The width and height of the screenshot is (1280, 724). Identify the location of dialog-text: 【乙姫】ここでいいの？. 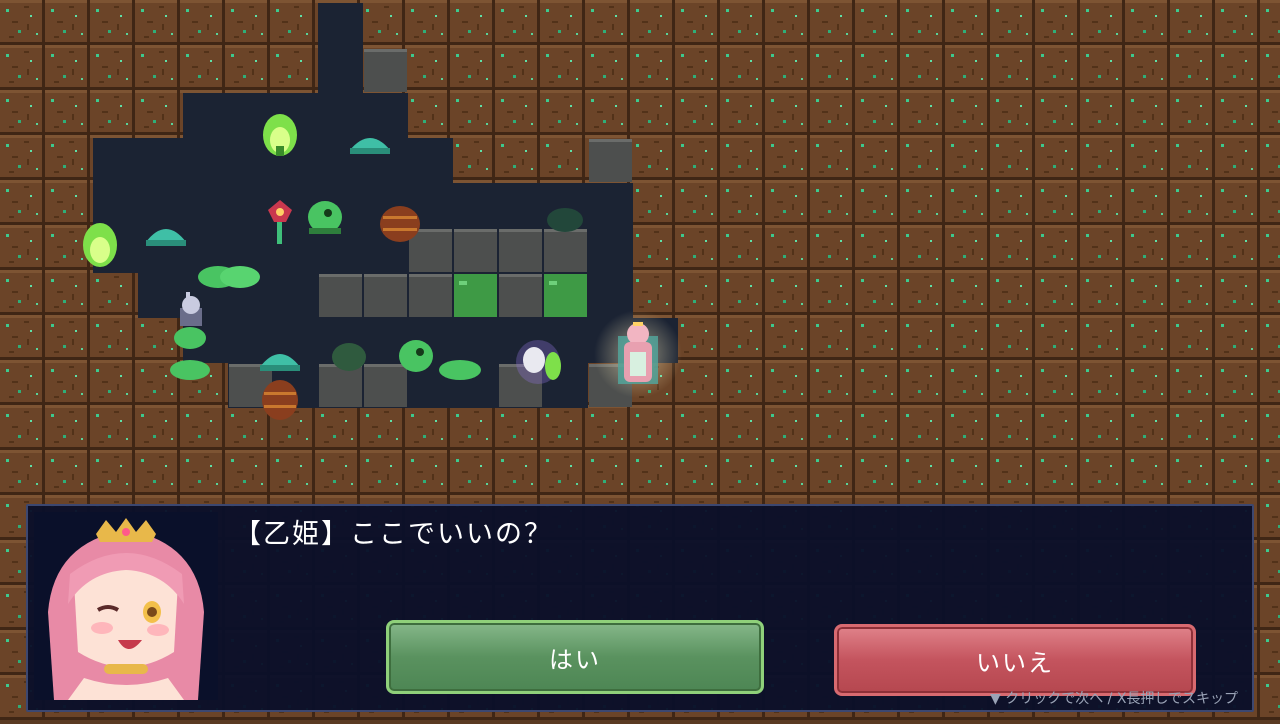
(393, 534).